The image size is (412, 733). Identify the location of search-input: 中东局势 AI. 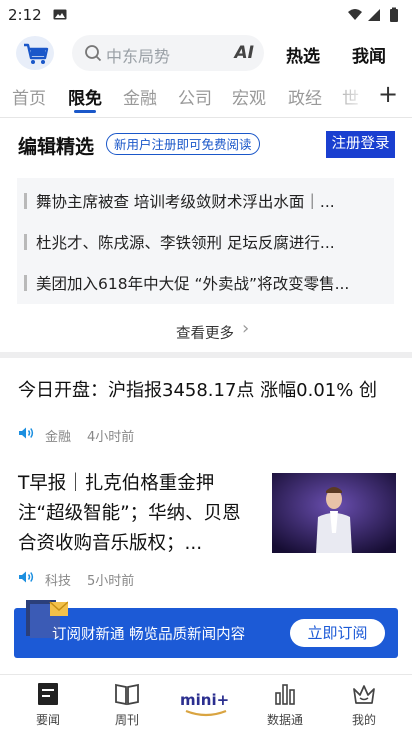
(168, 53).